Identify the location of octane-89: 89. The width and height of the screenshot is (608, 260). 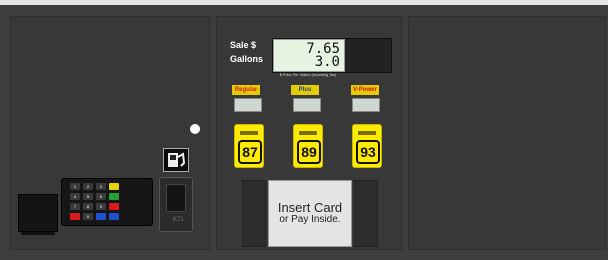
(309, 152).